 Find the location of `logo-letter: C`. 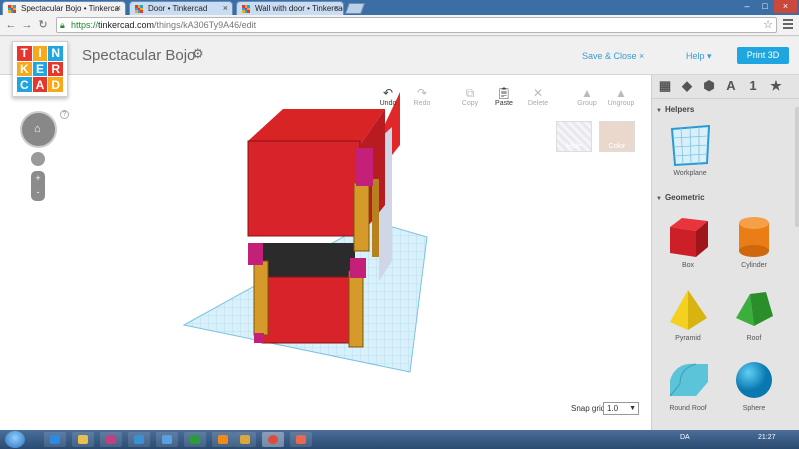

logo-letter: C is located at coordinates (24, 84).